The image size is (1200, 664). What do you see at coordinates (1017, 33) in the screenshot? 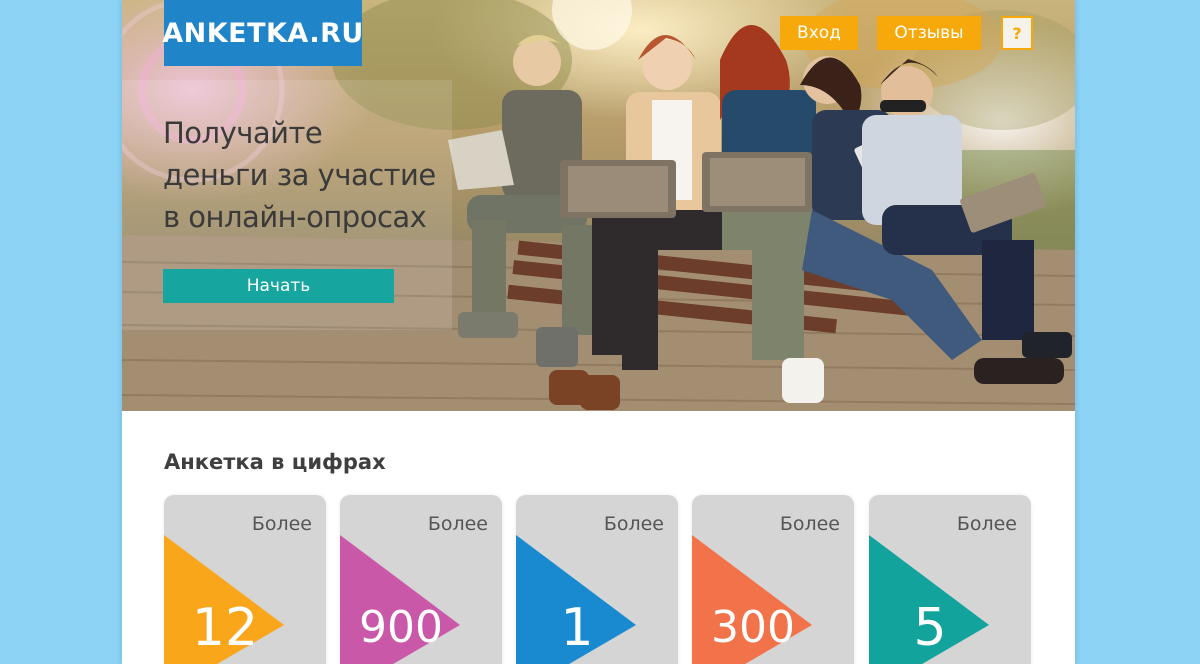
I see `help-button: ?` at bounding box center [1017, 33].